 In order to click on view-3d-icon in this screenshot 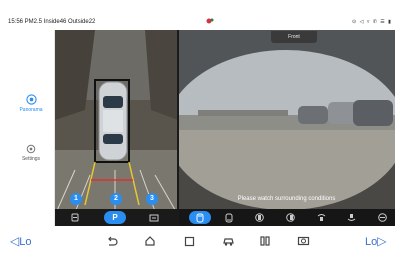, I will do `click(154, 217)`.